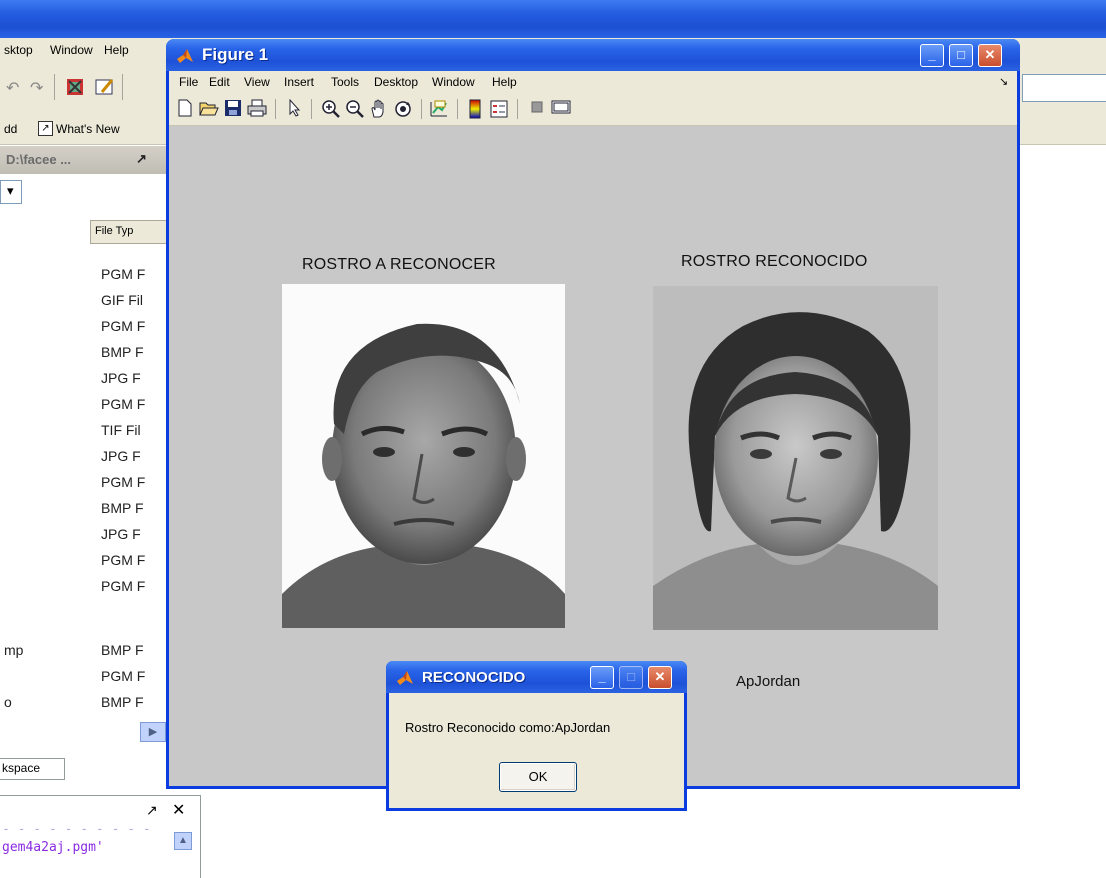  I want to click on dialog-body: Rostro Reconocido como:ApJordan OK, so click(536, 750).